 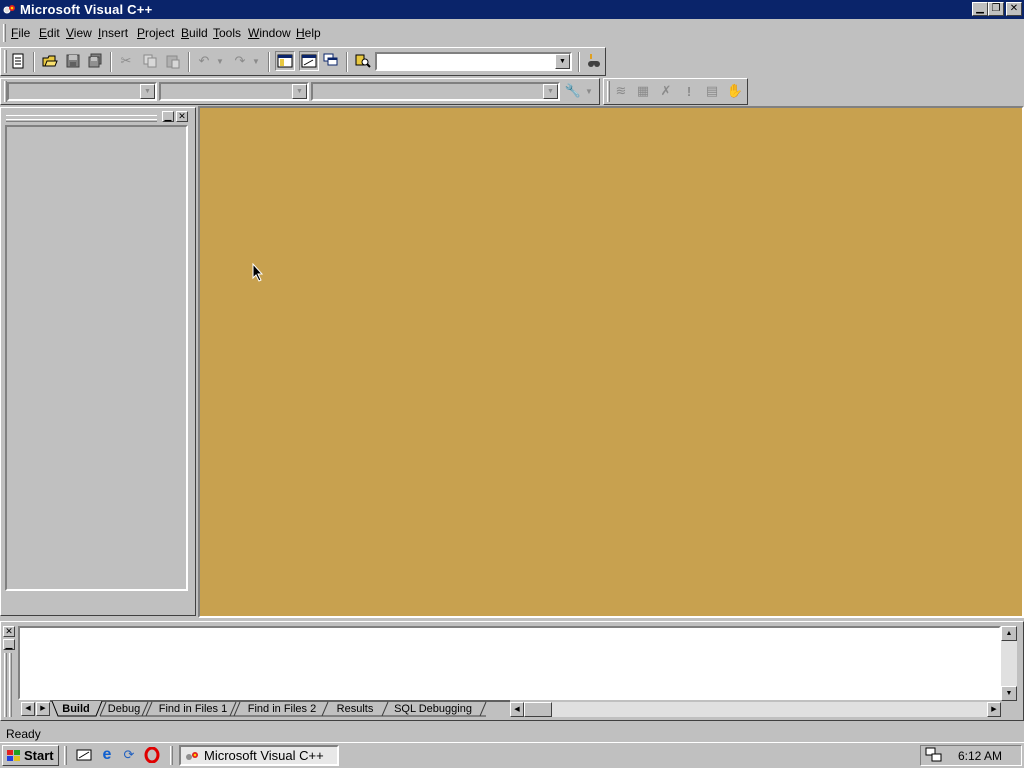 What do you see at coordinates (509, 663) in the screenshot?
I see `output-text-area` at bounding box center [509, 663].